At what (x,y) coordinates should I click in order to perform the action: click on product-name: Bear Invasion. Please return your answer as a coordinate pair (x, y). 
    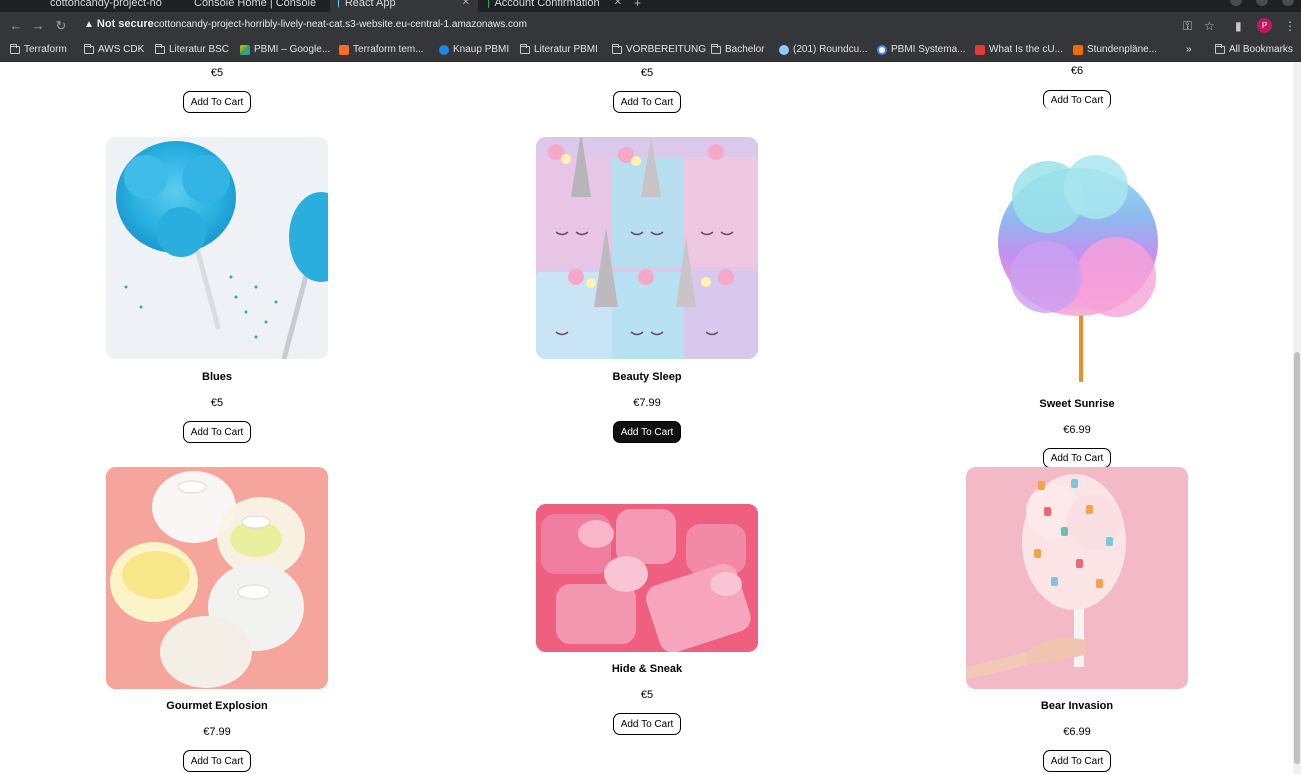
    Looking at the image, I should click on (1077, 706).